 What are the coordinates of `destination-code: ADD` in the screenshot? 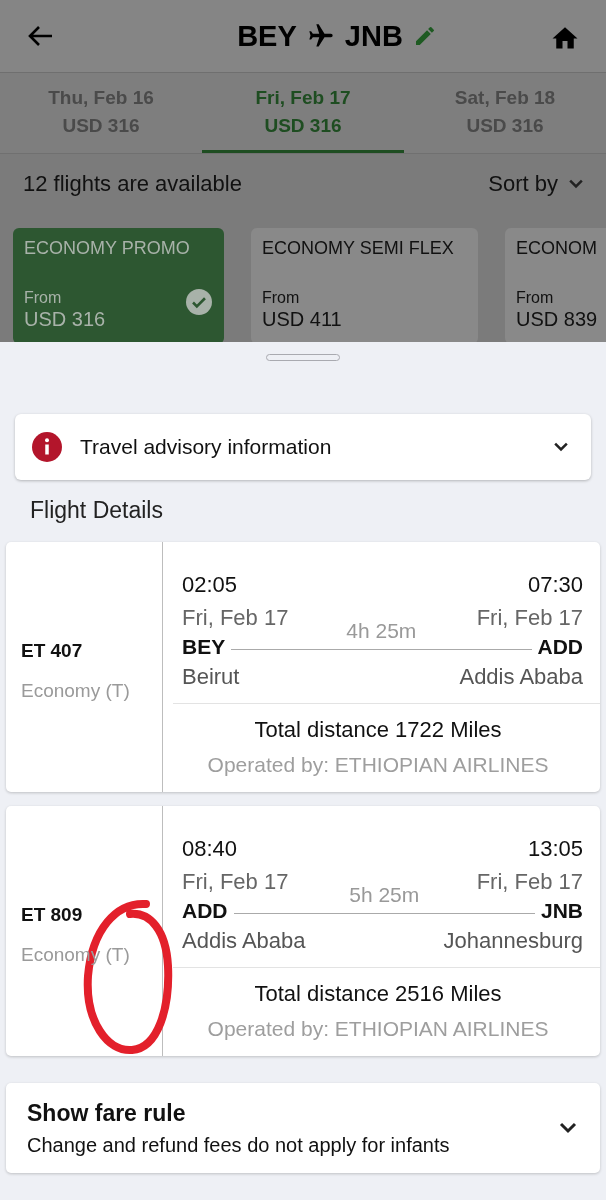 It's located at (560, 647).